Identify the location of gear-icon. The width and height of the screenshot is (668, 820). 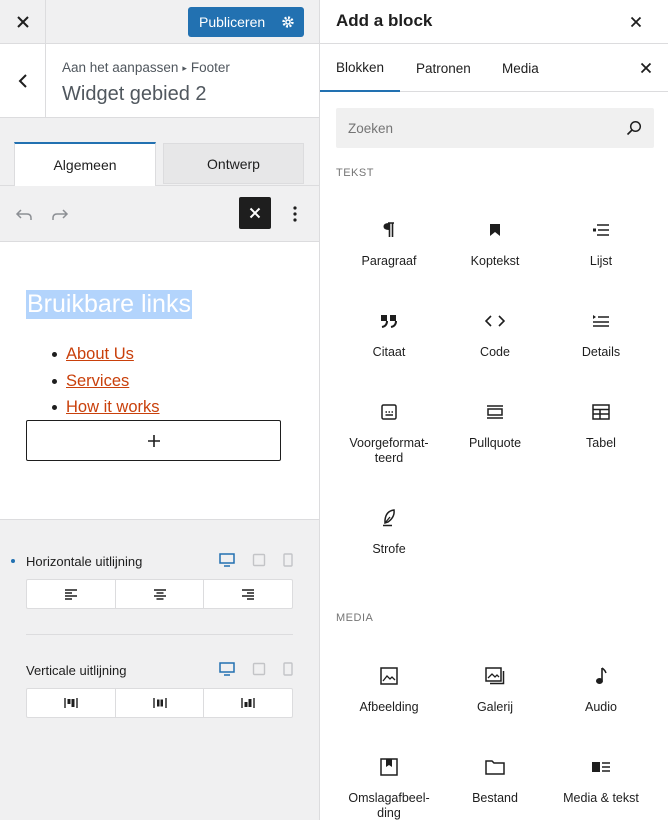
(288, 22).